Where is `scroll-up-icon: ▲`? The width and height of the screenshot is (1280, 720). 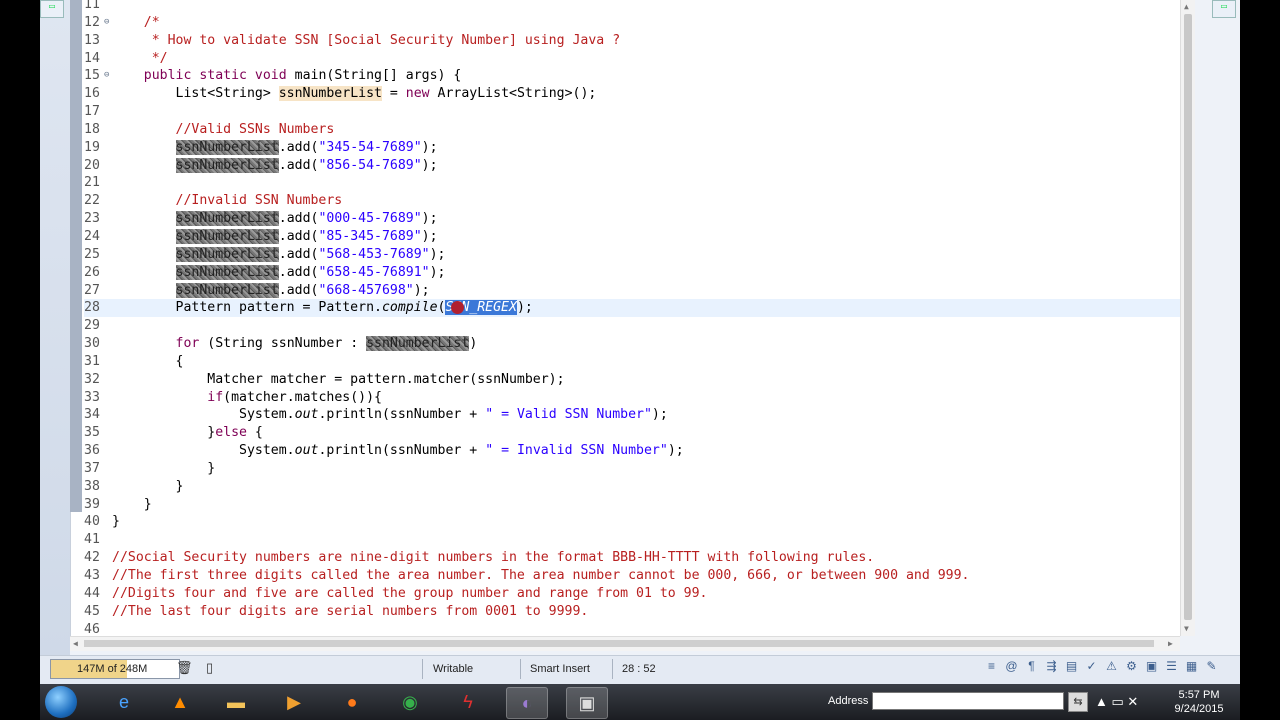 scroll-up-icon: ▲ is located at coordinates (1186, 6).